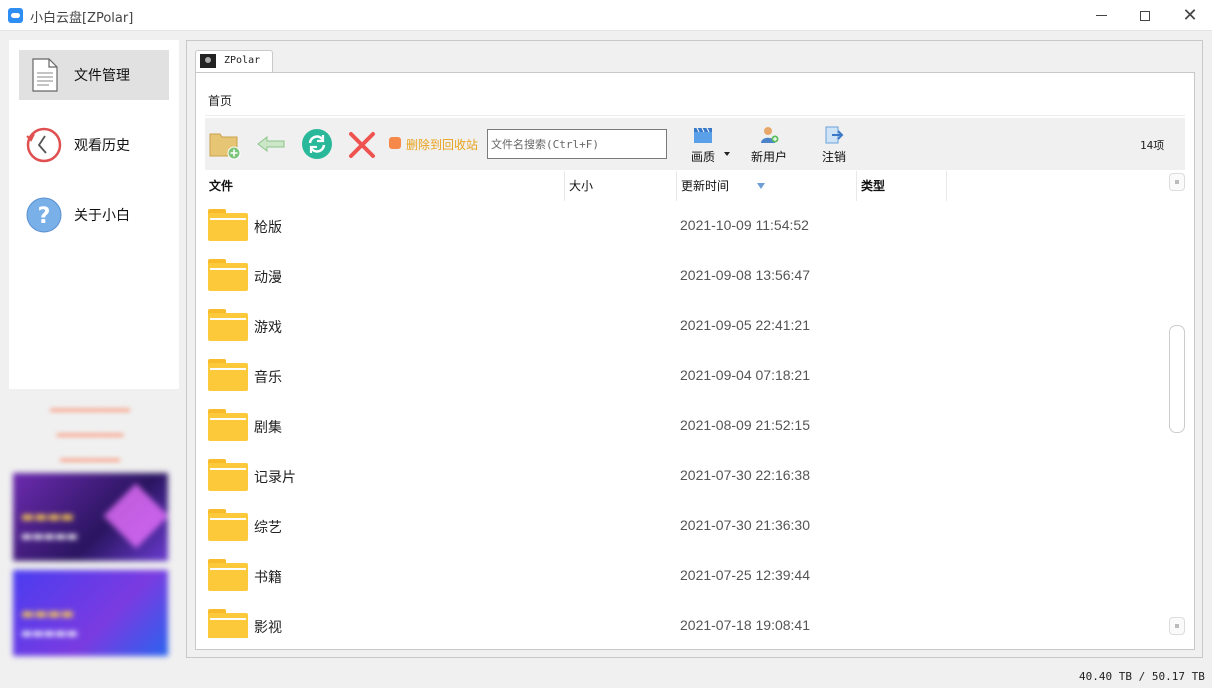  I want to click on diamond-image, so click(135, 516).